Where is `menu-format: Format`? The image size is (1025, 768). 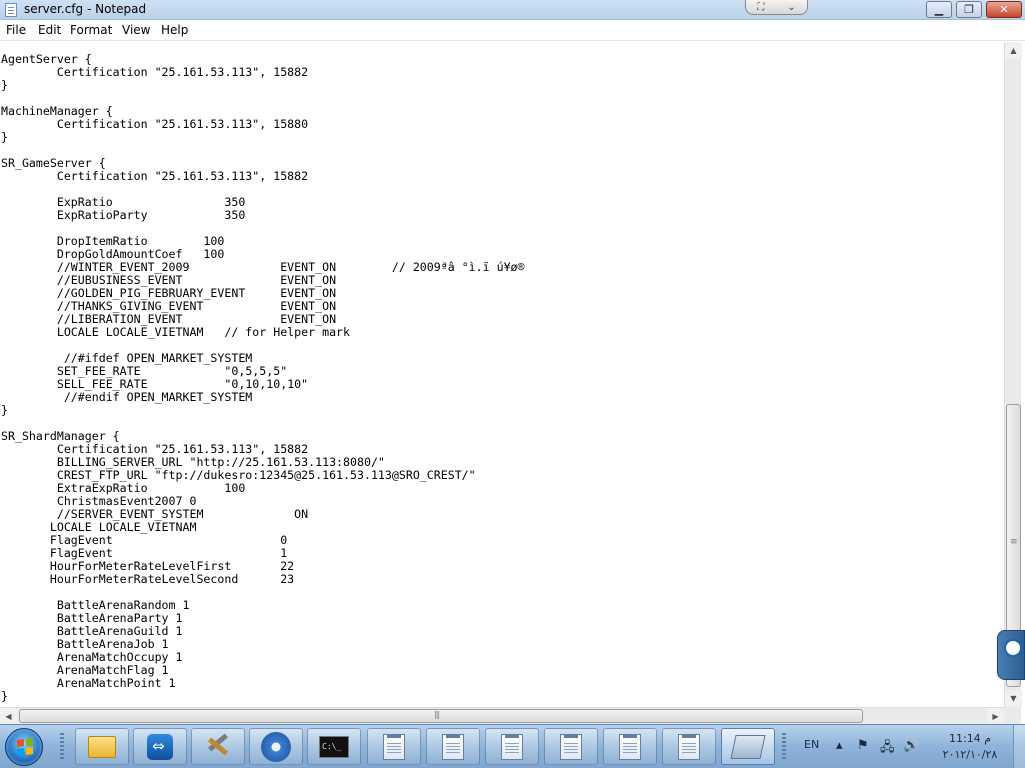
menu-format: Format is located at coordinates (91, 30).